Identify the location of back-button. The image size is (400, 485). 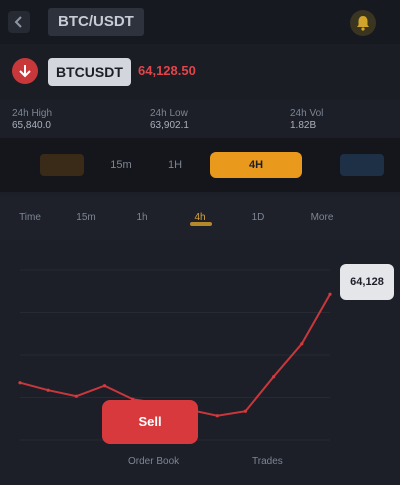
(19, 22).